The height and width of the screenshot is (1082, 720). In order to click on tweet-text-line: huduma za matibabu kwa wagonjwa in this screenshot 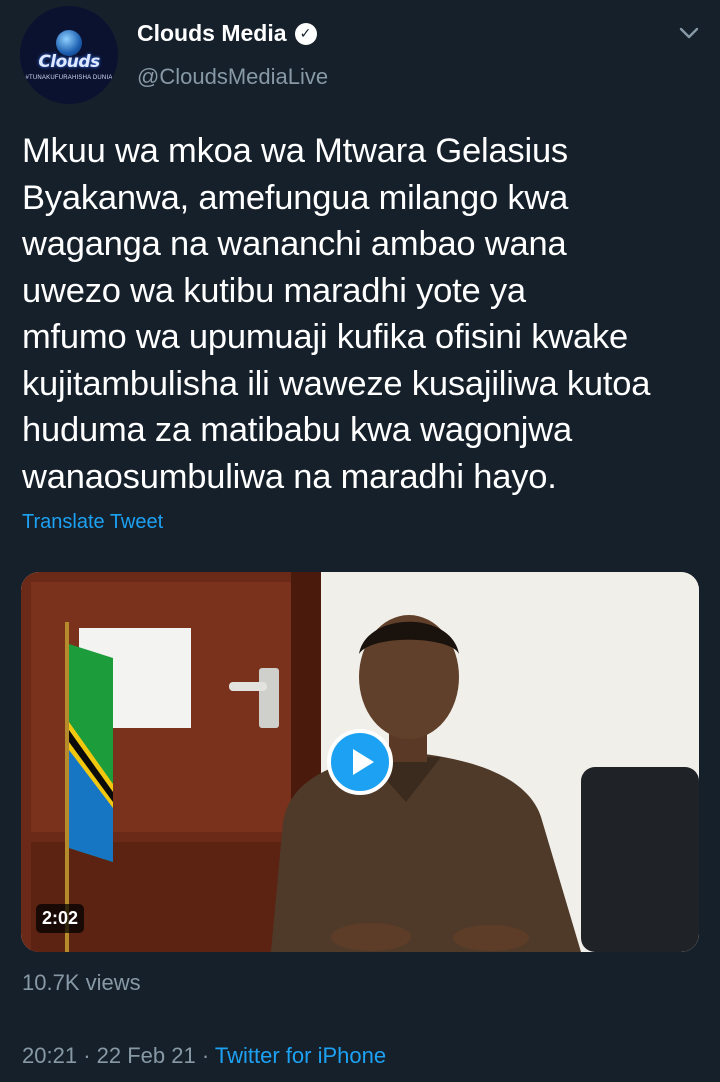, I will do `click(297, 430)`.